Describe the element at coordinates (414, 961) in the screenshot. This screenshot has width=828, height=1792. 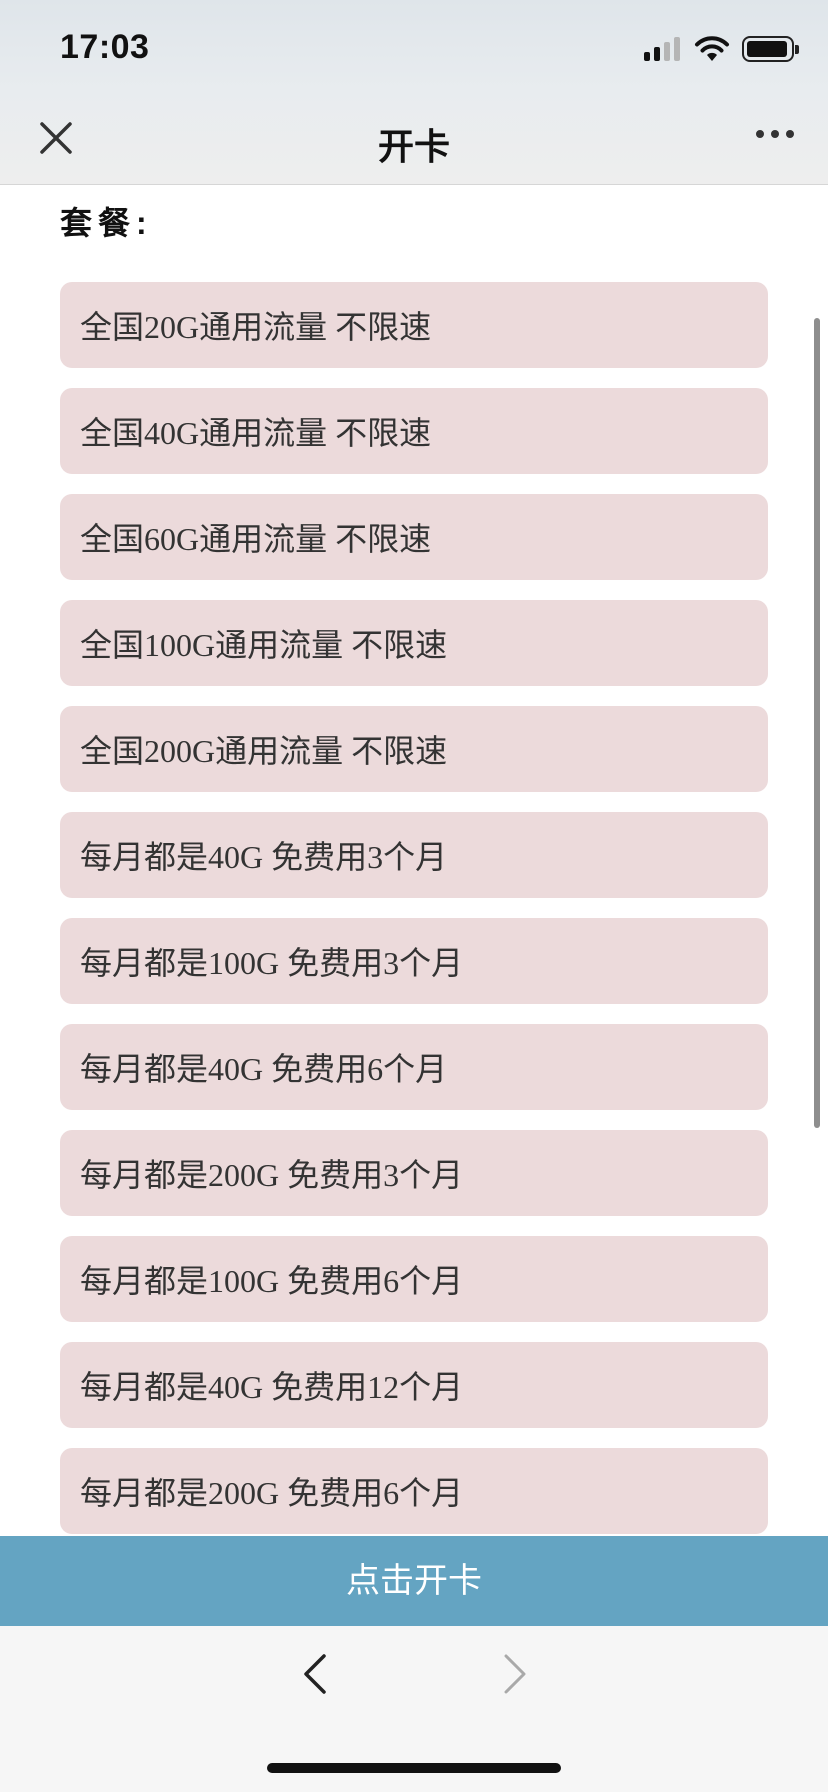
I see `plan-option: 每月都是100G 免费用3个月` at that location.